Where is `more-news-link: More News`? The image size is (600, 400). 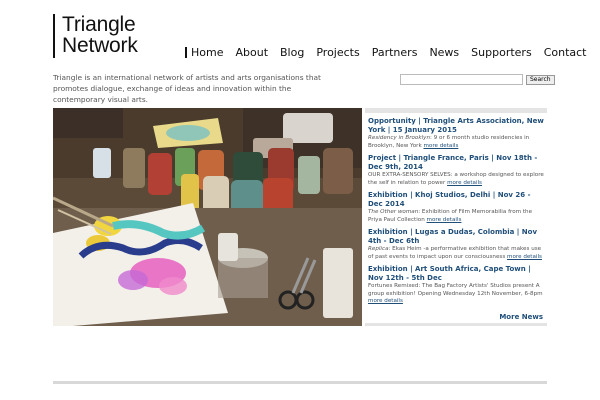 more-news-link: More News is located at coordinates (521, 317).